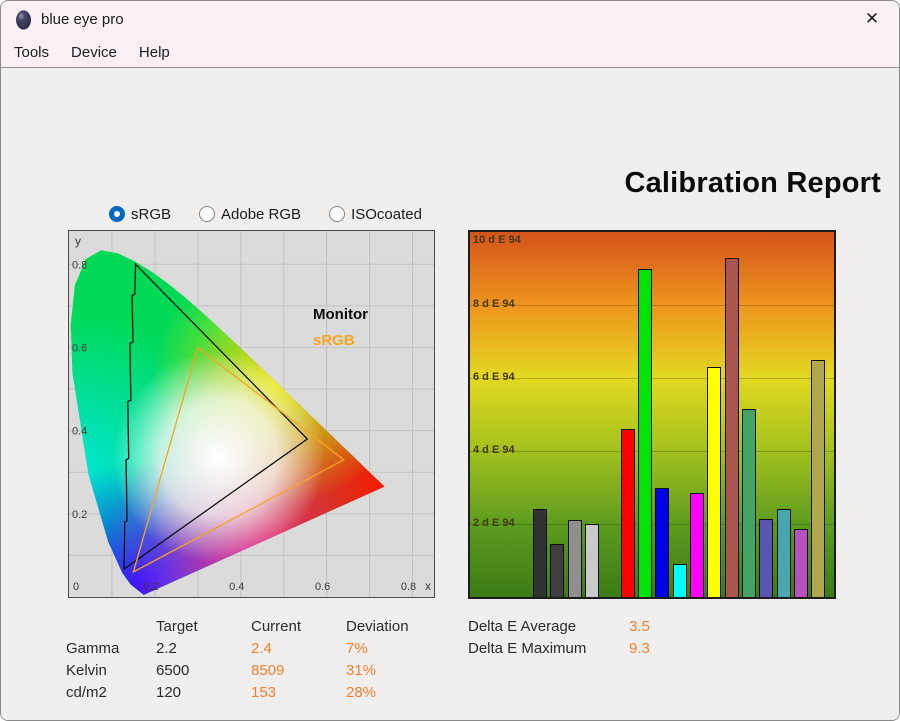 This screenshot has height=721, width=900. What do you see at coordinates (494, 377) in the screenshot?
I see `bar-axis-tick: 6 d E 94` at bounding box center [494, 377].